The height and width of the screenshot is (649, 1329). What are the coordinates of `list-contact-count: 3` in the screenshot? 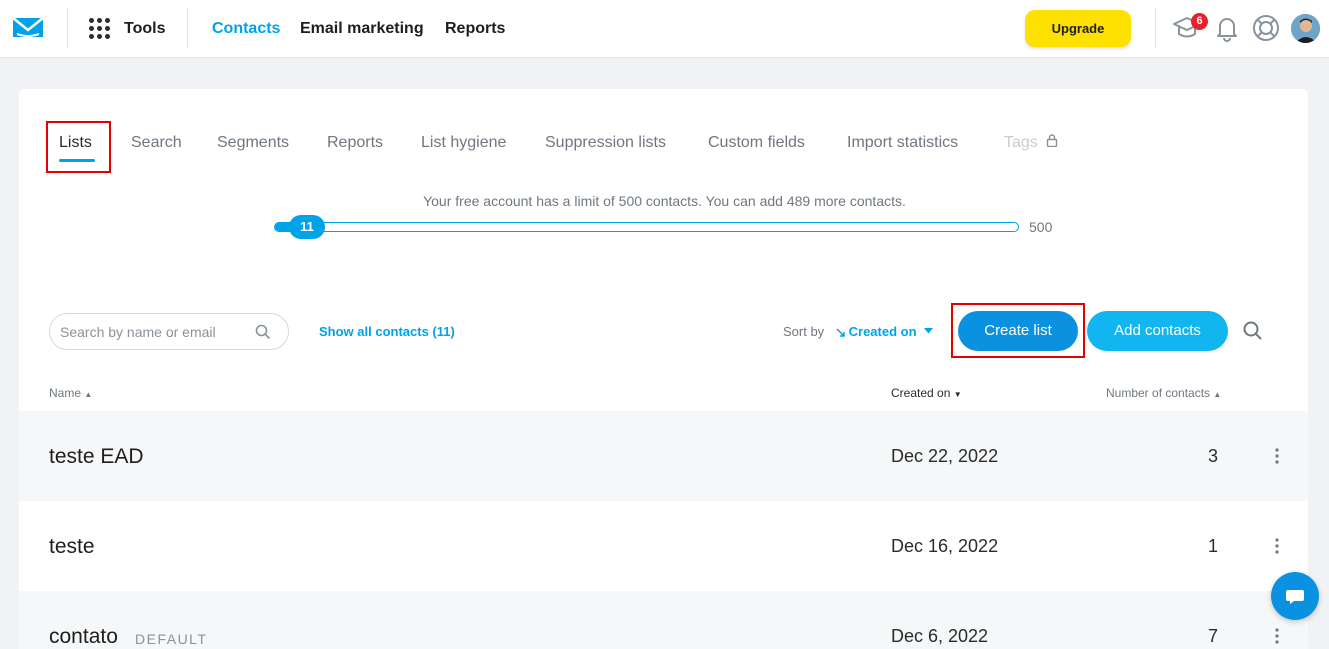 It's located at (1212, 456).